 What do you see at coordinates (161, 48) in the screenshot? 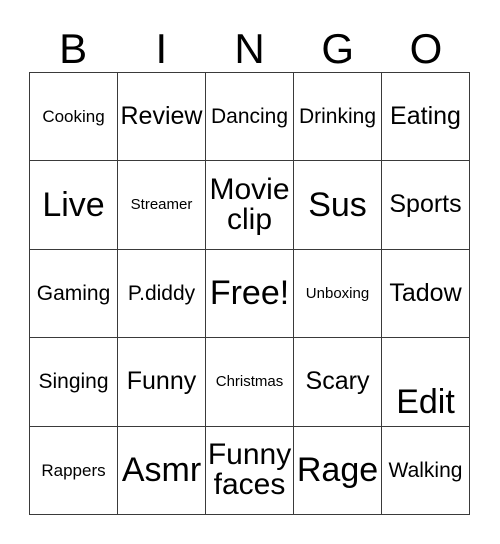
I see `header-letter-i: I` at bounding box center [161, 48].